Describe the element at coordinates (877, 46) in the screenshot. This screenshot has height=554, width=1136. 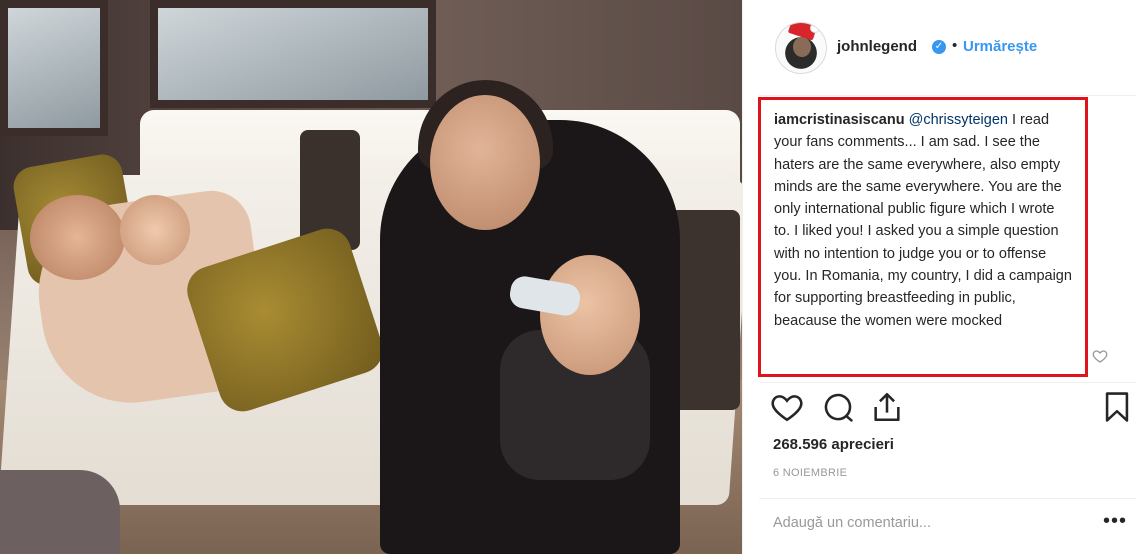
I see `post-username: johnlegend` at that location.